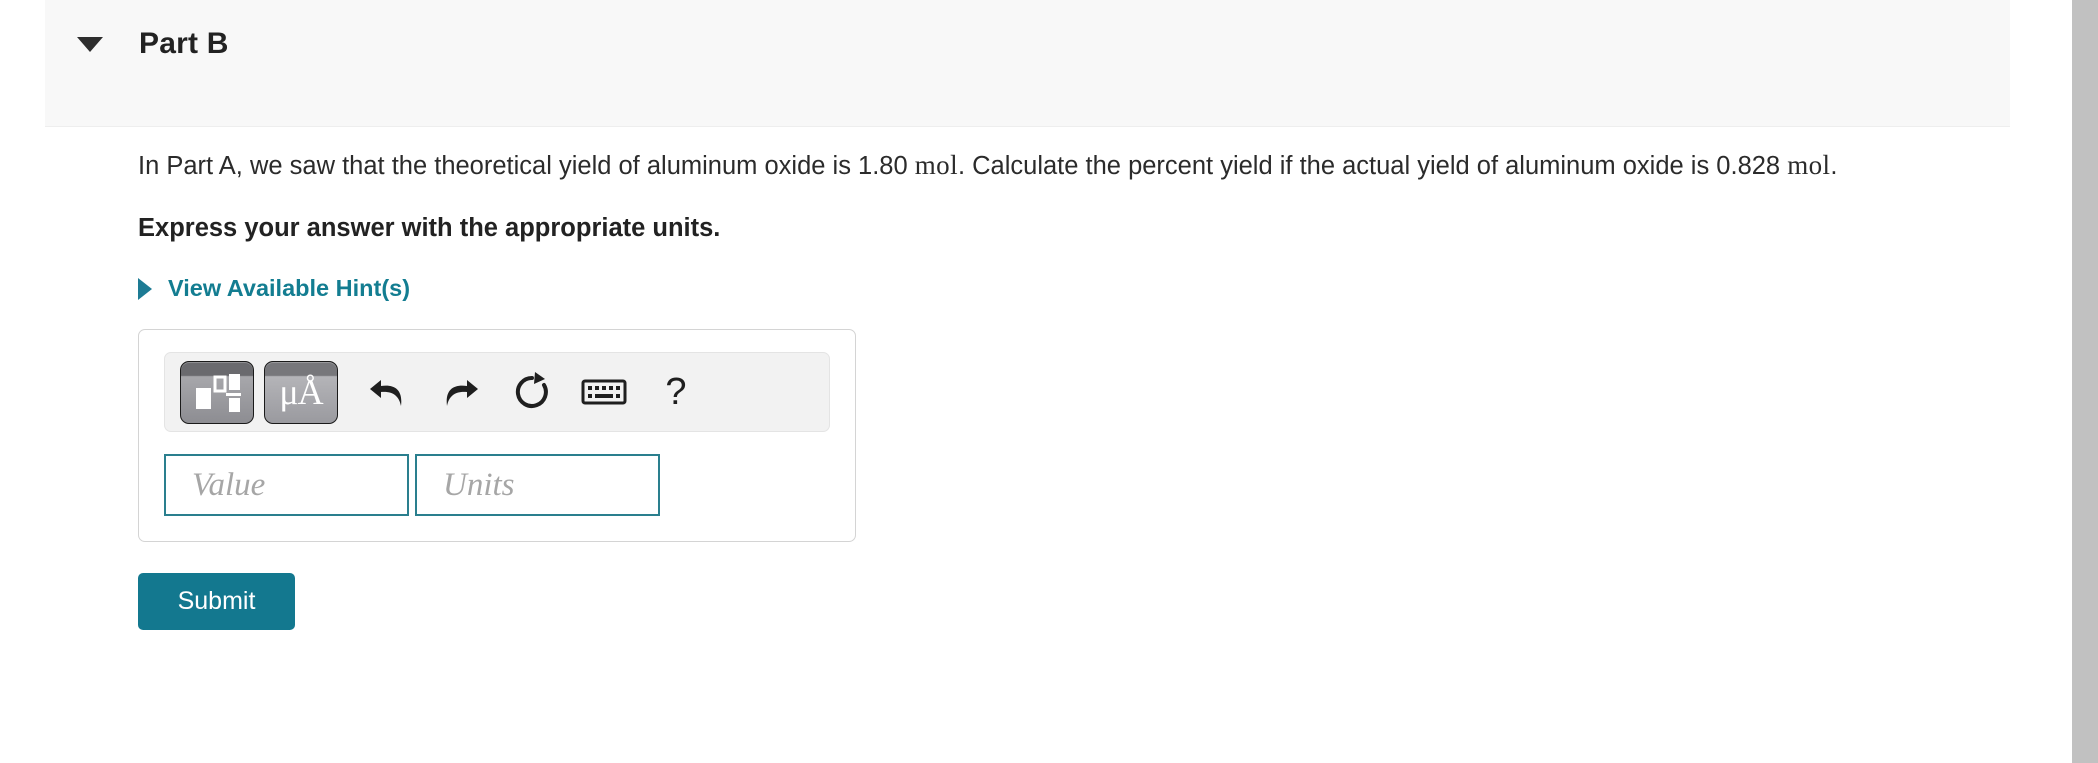 The height and width of the screenshot is (763, 2098). Describe the element at coordinates (217, 392) in the screenshot. I see `template-icon` at that location.